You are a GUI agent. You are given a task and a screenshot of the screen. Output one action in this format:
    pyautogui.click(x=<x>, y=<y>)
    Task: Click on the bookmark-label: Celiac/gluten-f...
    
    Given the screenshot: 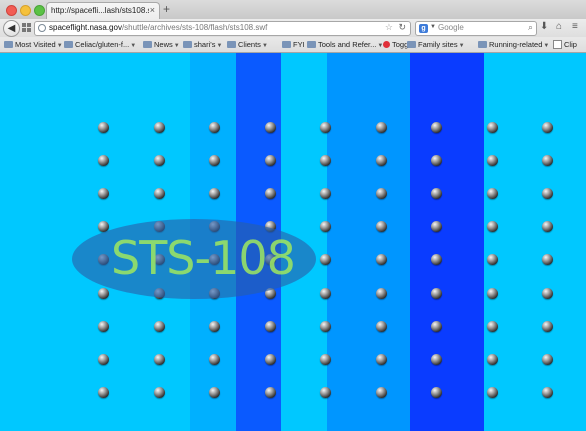 What is the action you would take?
    pyautogui.click(x=102, y=44)
    